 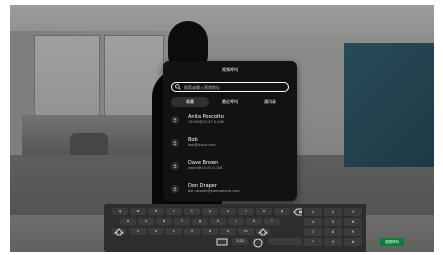 I want to click on keyboard-icon-button, so click(x=222, y=242).